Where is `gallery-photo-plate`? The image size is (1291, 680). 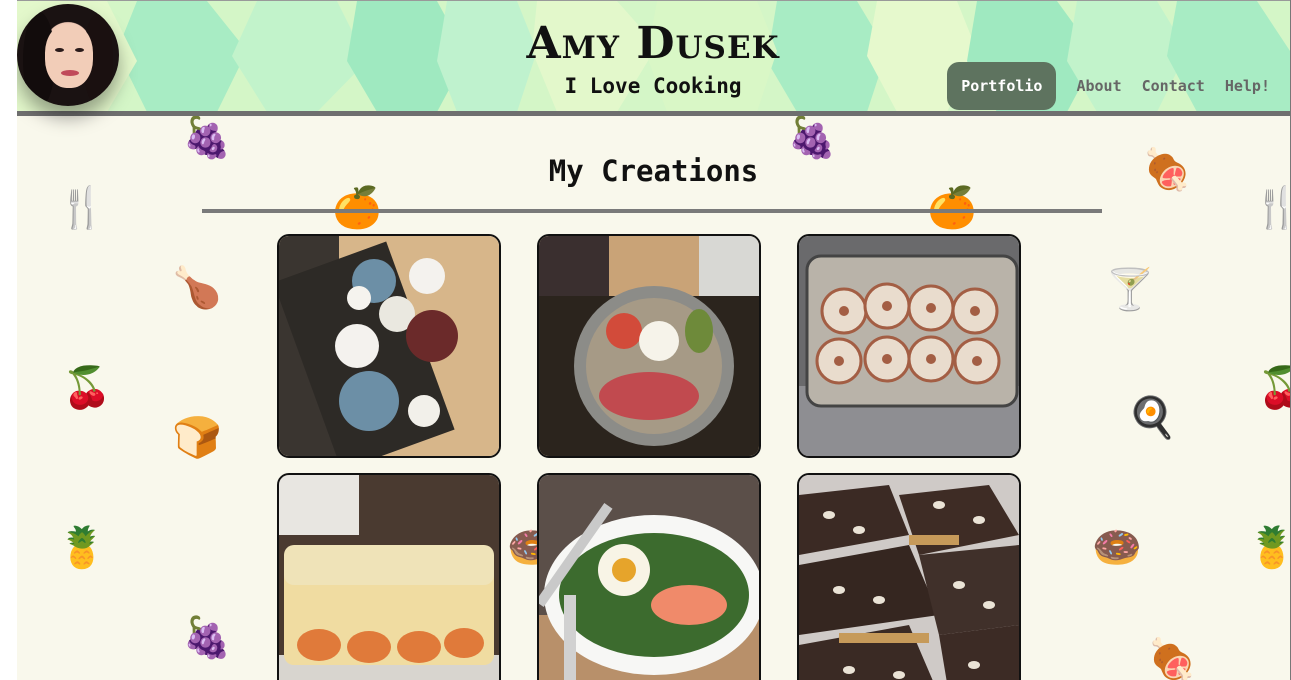 gallery-photo-plate is located at coordinates (649, 346).